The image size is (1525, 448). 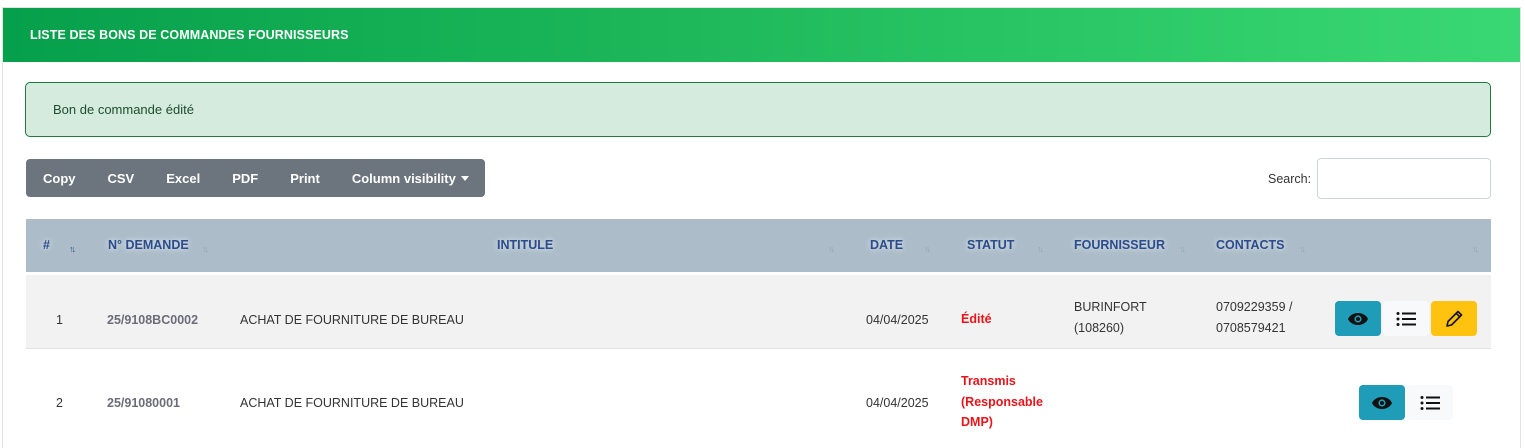 I want to click on row-number: 2, so click(x=59, y=403).